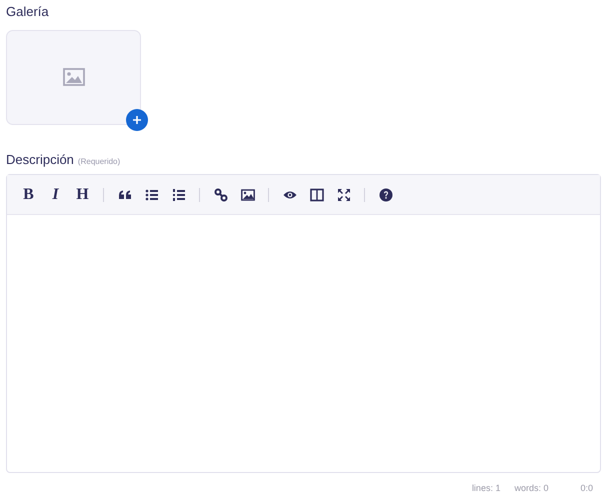  What do you see at coordinates (125, 195) in the screenshot?
I see `quote-icon` at bounding box center [125, 195].